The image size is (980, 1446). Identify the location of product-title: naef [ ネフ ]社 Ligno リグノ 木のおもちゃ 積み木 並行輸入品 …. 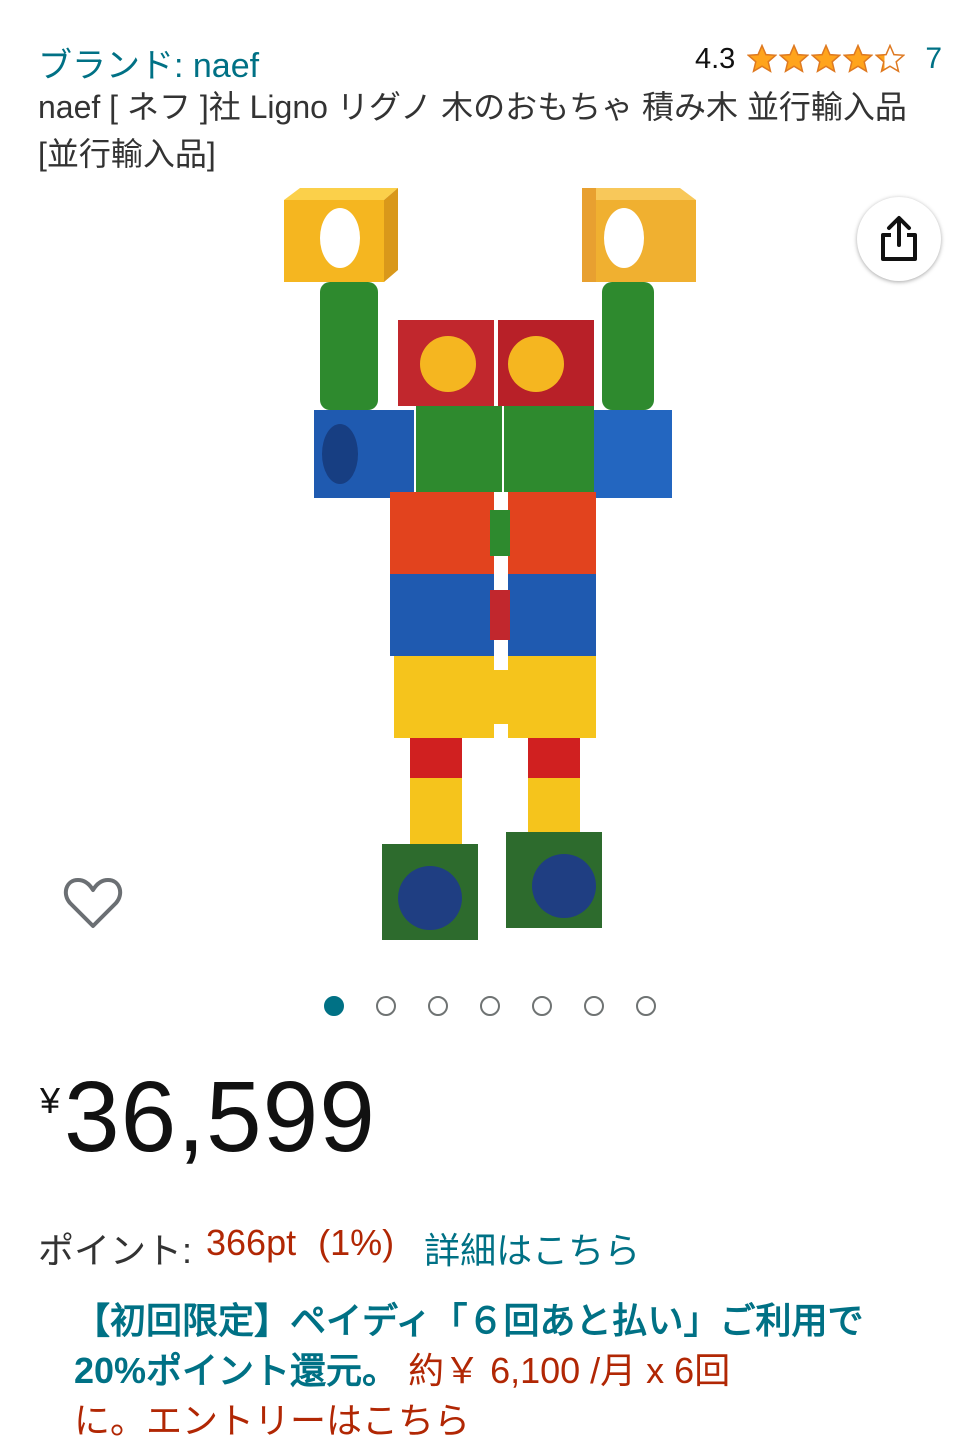
(472, 130).